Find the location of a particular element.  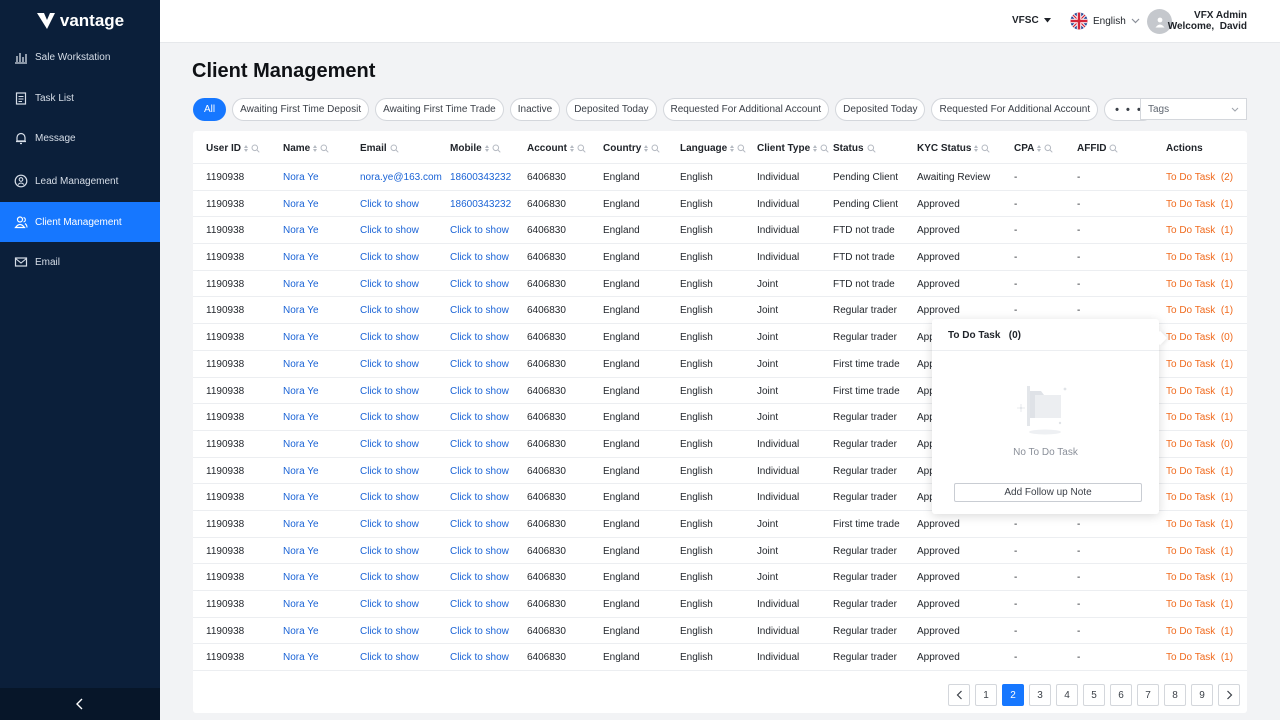

sidebar-item-lead-management: Lead Management is located at coordinates (80, 181).